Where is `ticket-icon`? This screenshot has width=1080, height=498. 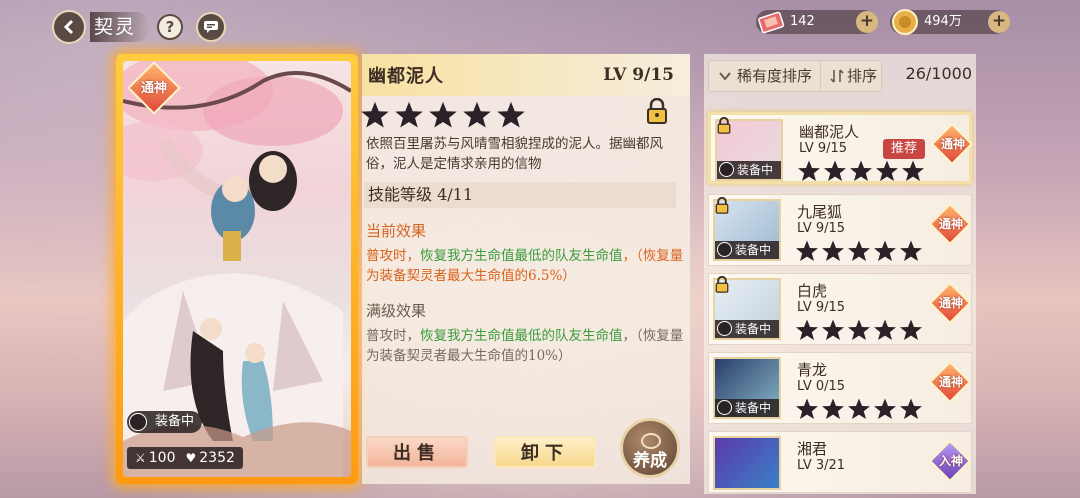
ticket-icon is located at coordinates (771, 22).